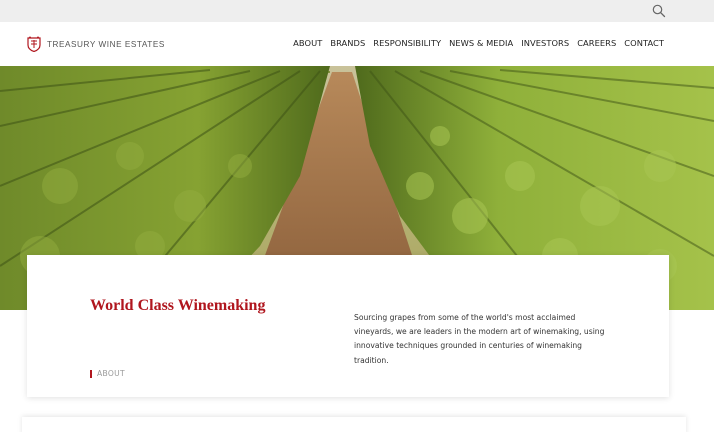 Image resolution: width=714 pixels, height=432 pixels. Describe the element at coordinates (354, 424) in the screenshot. I see `next-card-edge` at that location.